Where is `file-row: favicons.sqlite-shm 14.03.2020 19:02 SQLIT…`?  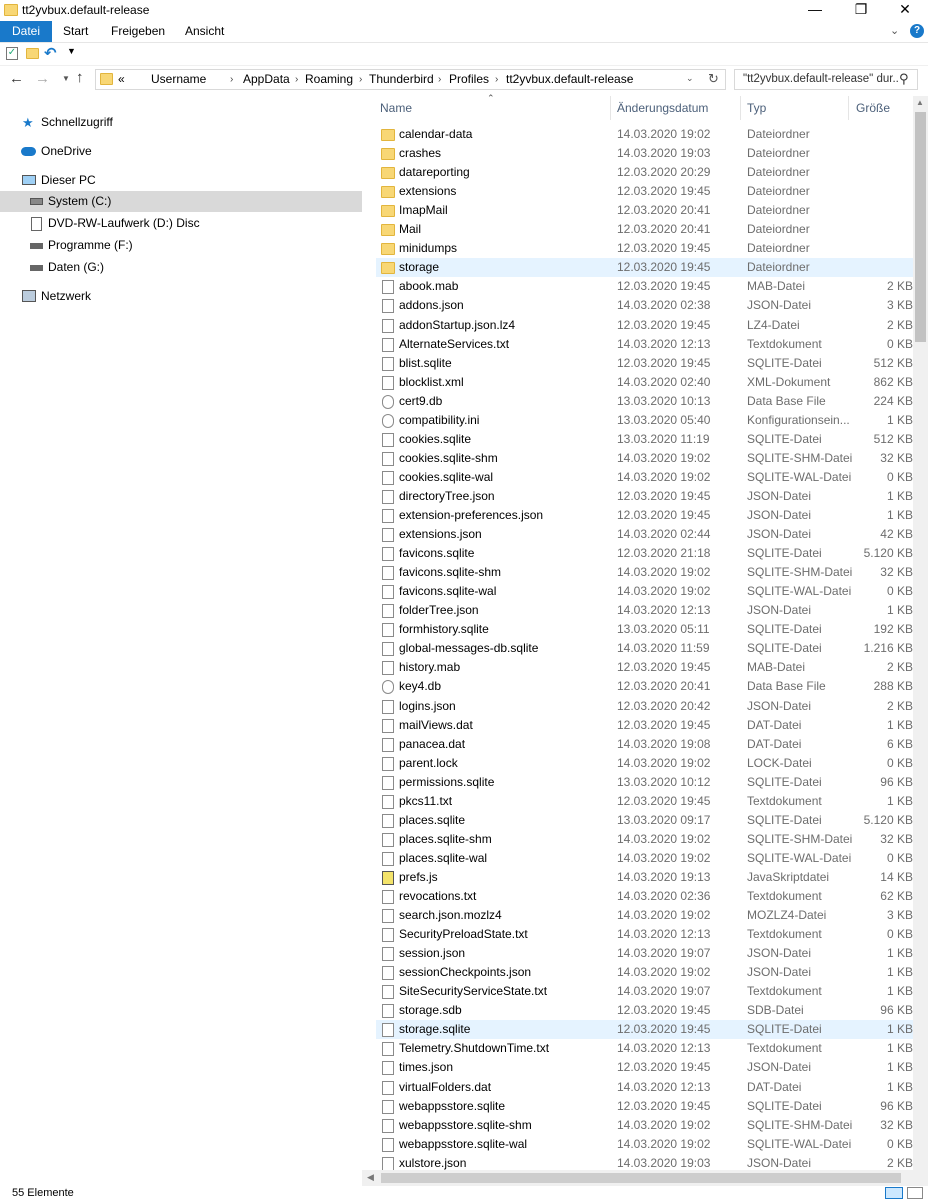
file-row: favicons.sqlite-shm 14.03.2020 19:02 SQLIT… is located at coordinates (644, 572).